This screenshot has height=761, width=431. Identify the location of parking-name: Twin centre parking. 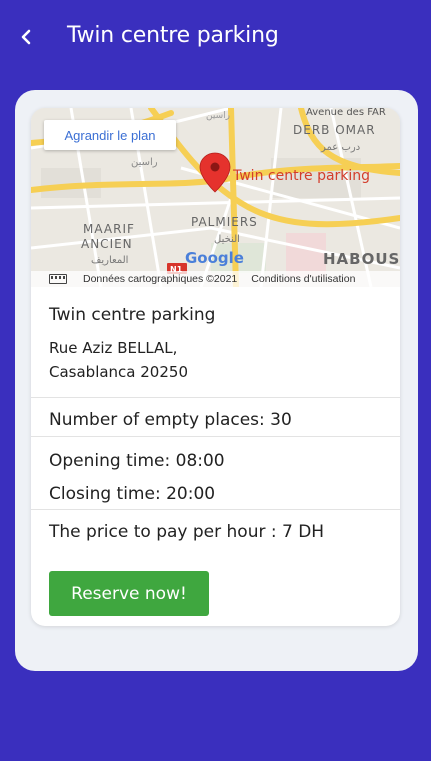
(132, 315).